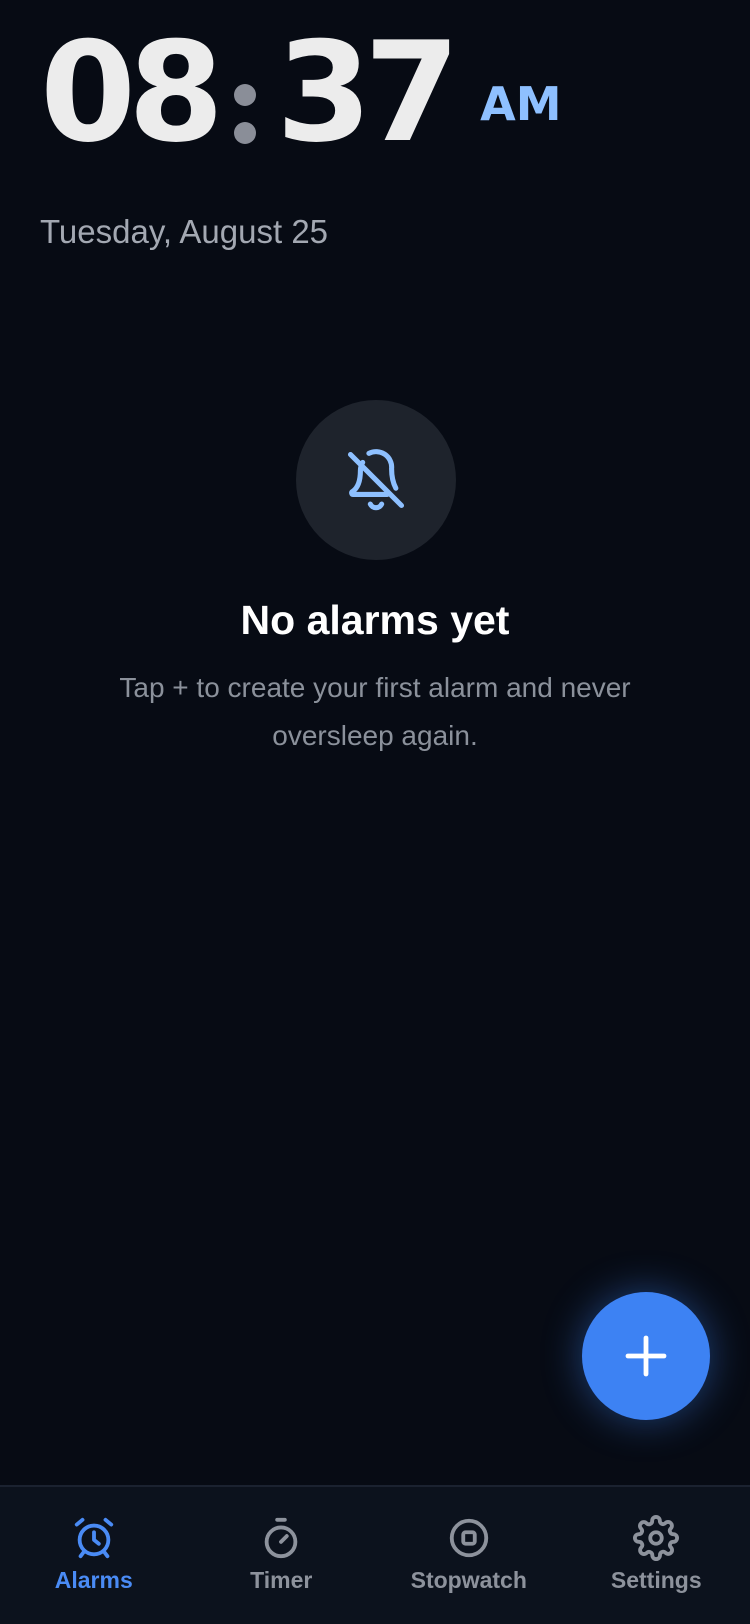 The width and height of the screenshot is (750, 1624). I want to click on current-time: 08 37 AM, so click(300, 93).